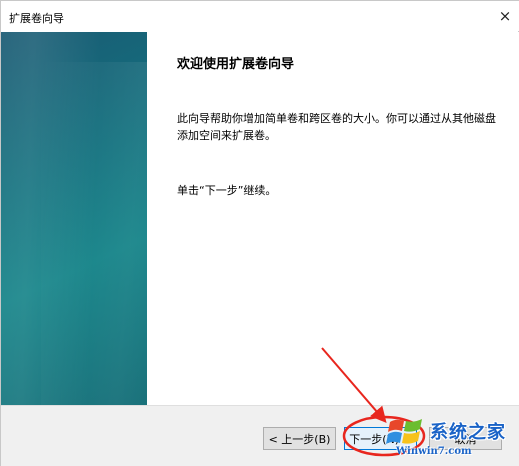 The width and height of the screenshot is (519, 466). Describe the element at coordinates (465, 438) in the screenshot. I see `cancel-button: 取消` at that location.